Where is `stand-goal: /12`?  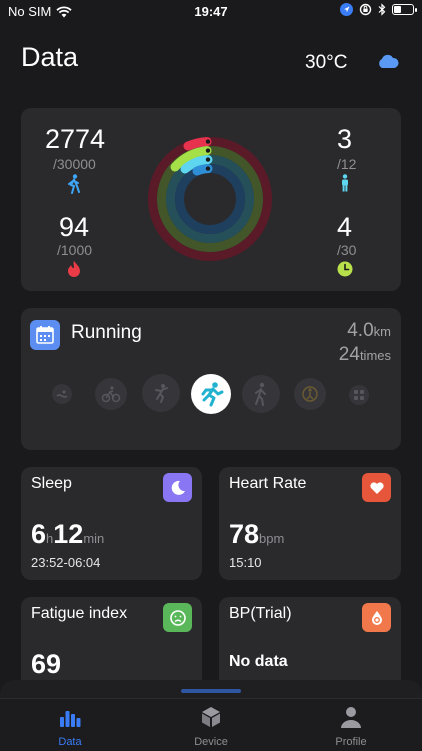
stand-goal: /12 is located at coordinates (347, 164).